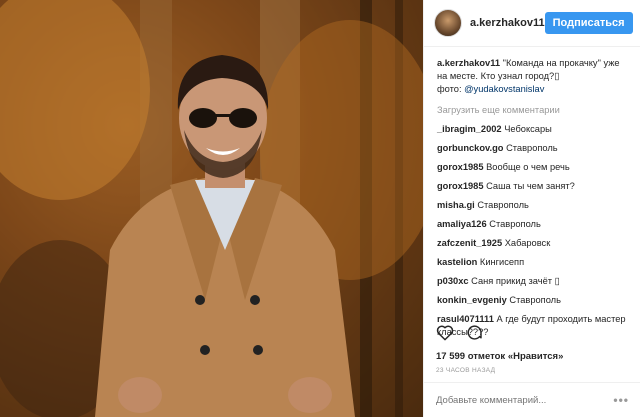  I want to click on comment-item: gorox1985 Саша ты чем занят?, so click(533, 186).